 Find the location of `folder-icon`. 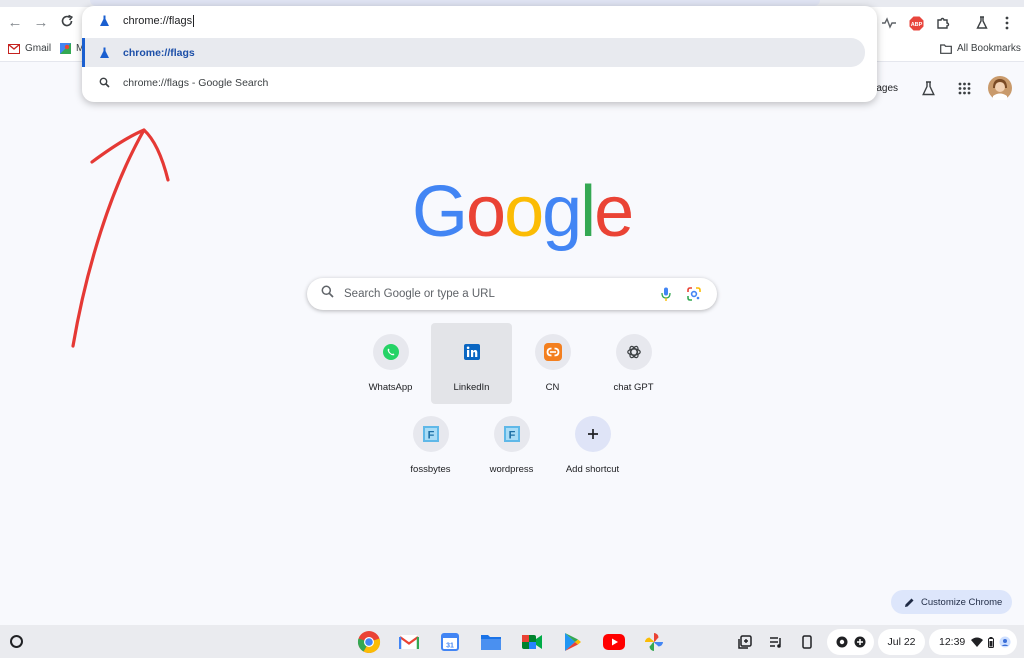

folder-icon is located at coordinates (946, 48).